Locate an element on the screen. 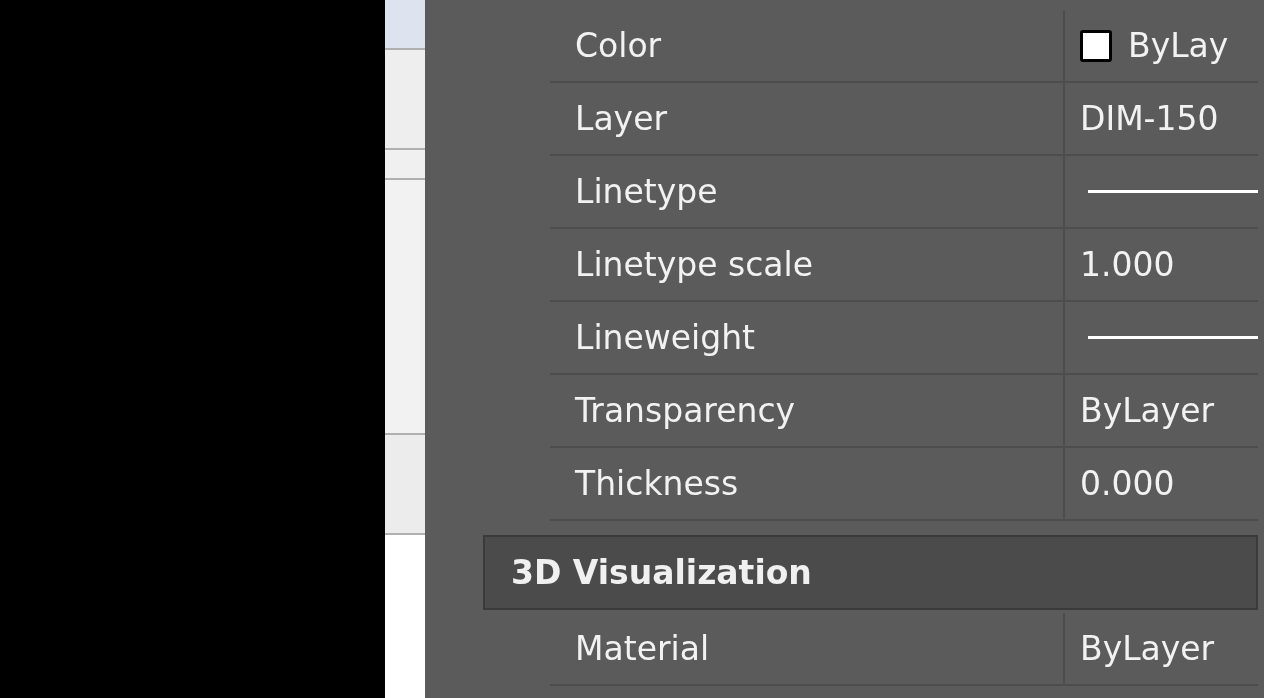 The image size is (1264, 698). property-label: Transparency is located at coordinates (685, 410).